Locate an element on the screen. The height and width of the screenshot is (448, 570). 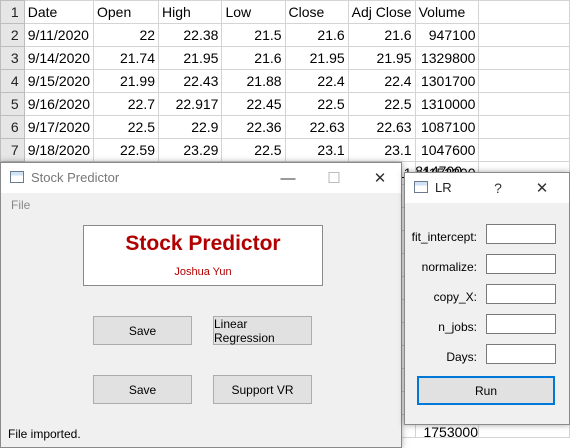
row-number: 7 is located at coordinates (12, 150).